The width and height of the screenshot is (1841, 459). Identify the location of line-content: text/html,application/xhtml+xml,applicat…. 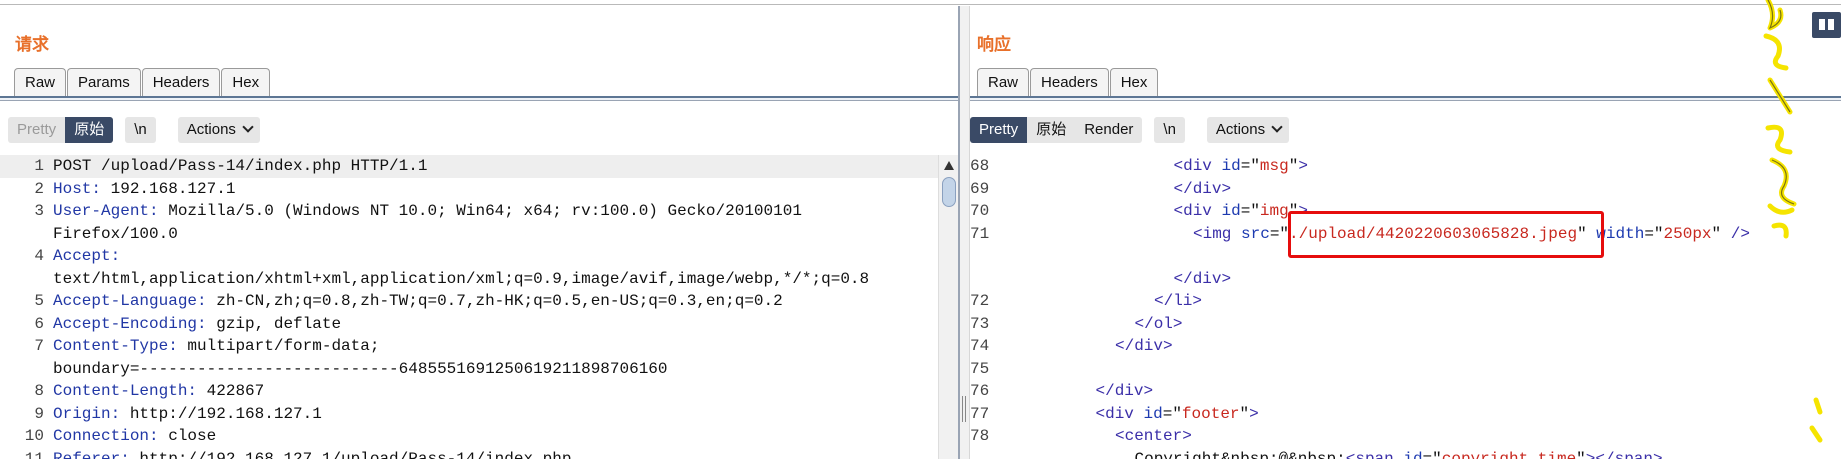
(461, 279).